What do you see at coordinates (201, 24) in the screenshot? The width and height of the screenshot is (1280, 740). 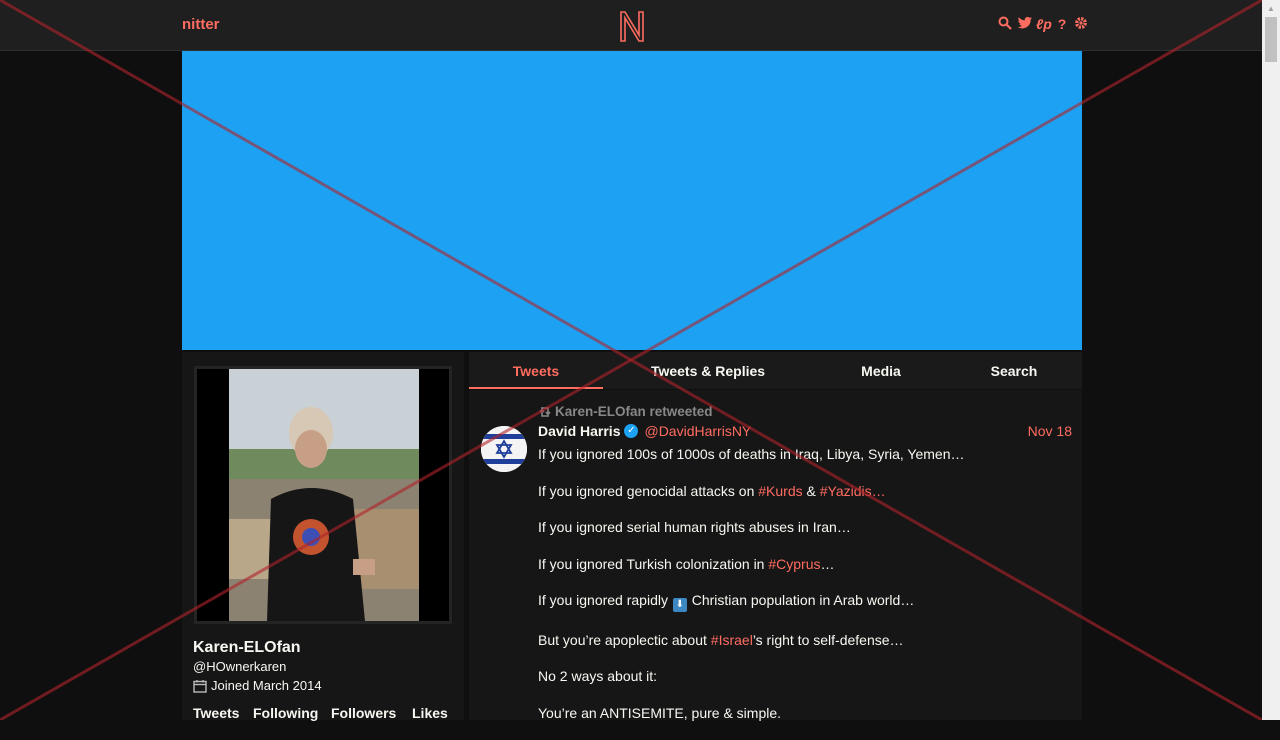 I see `brand-link: nitter` at bounding box center [201, 24].